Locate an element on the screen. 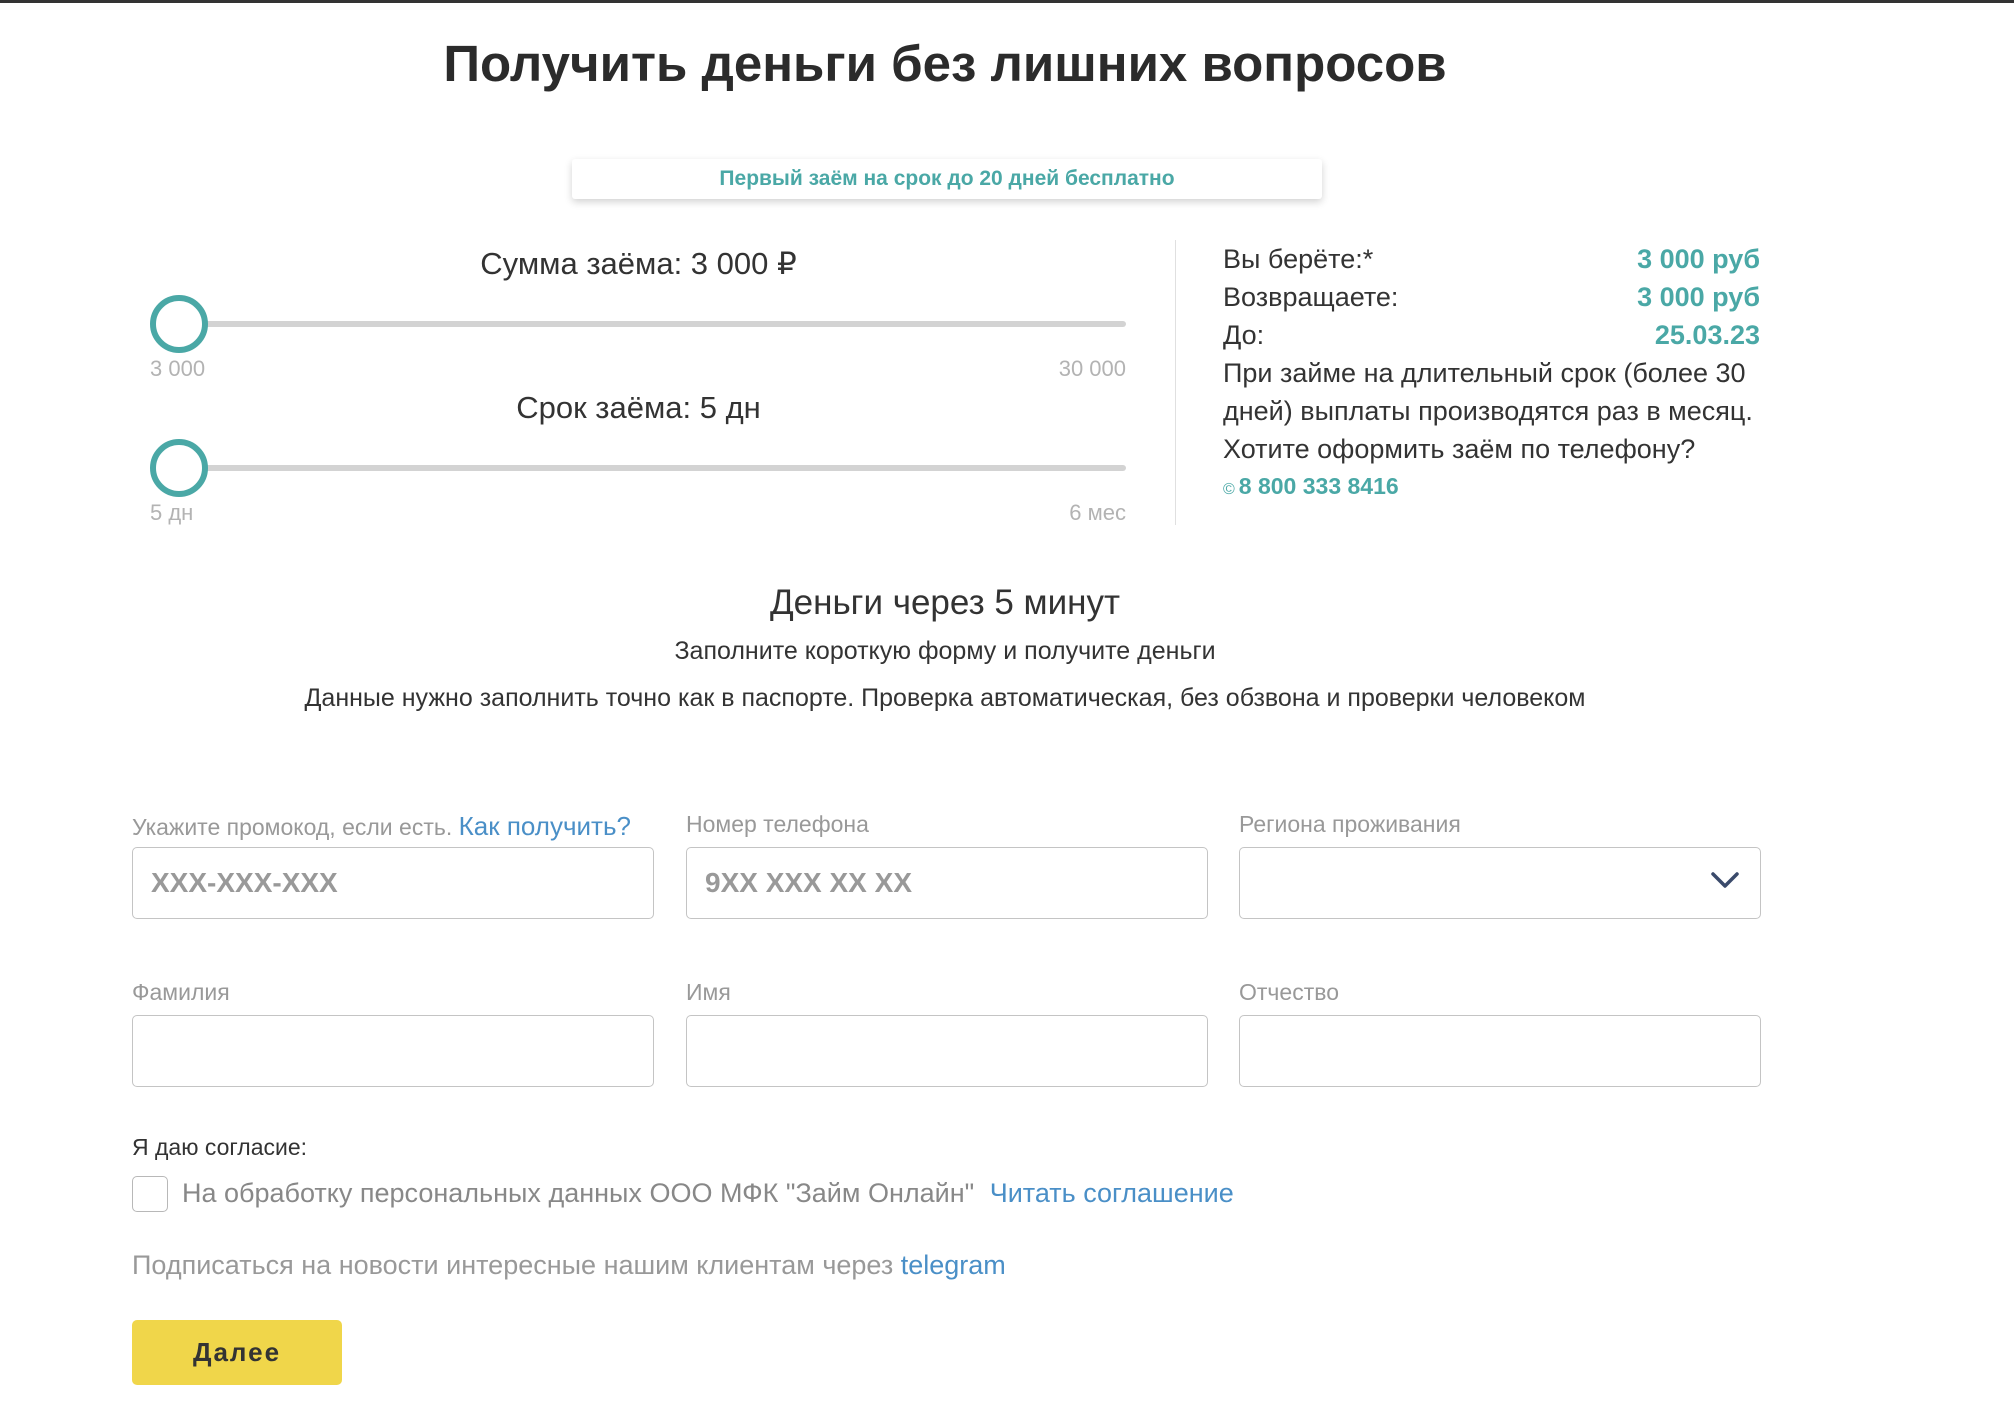  until-row: До: 25.03.23 is located at coordinates (1491, 335).